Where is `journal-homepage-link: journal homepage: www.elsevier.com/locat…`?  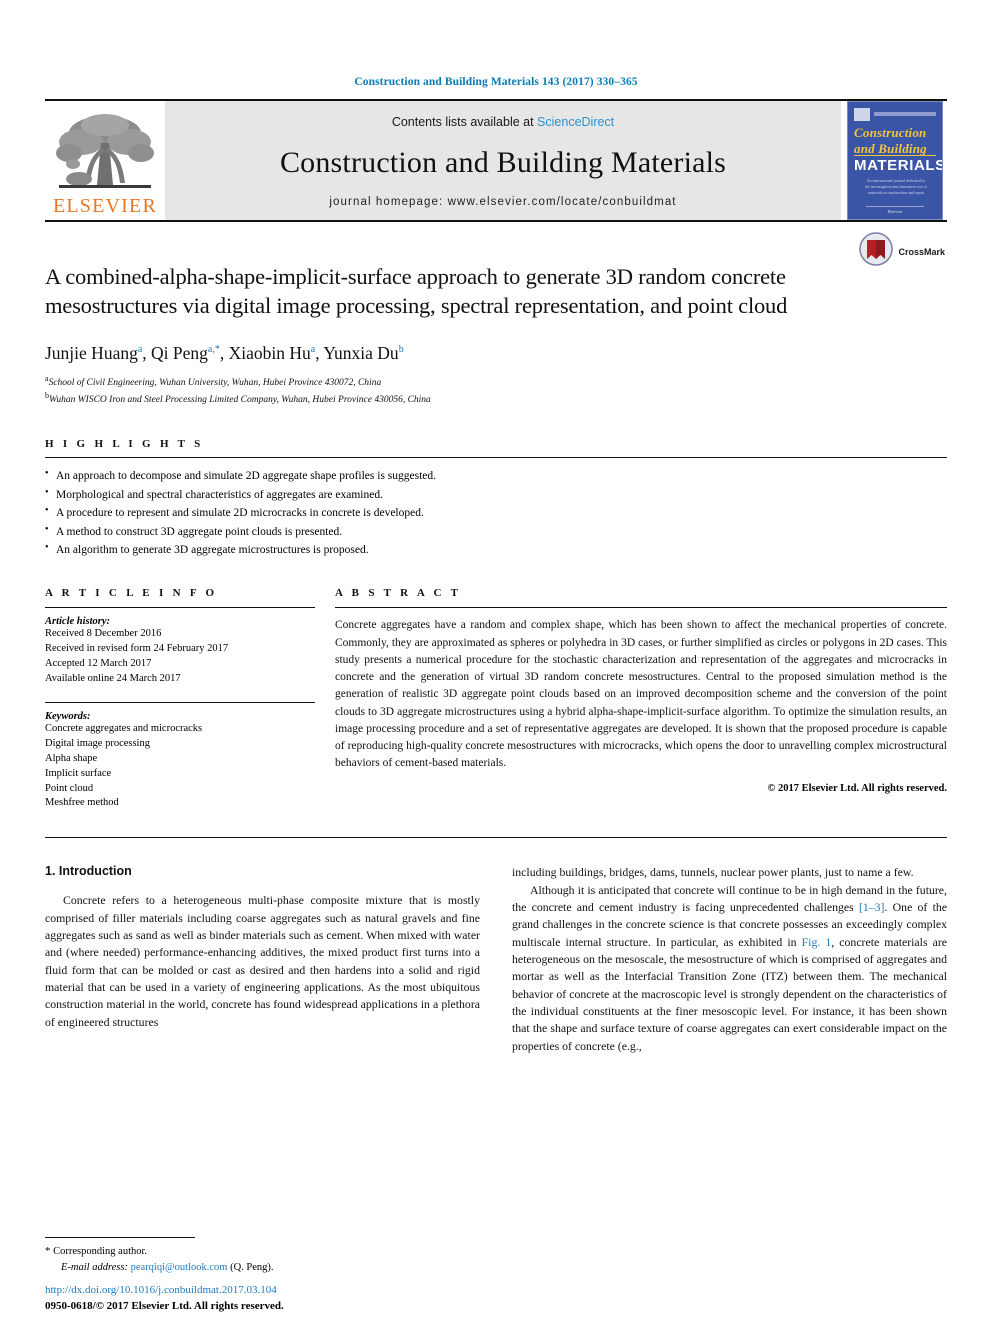 journal-homepage-link: journal homepage: www.elsevier.com/locat… is located at coordinates (502, 202).